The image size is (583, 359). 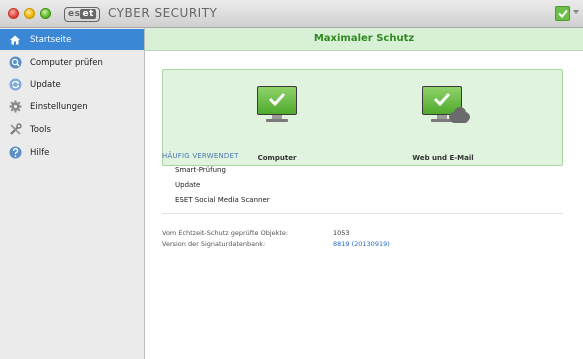 What do you see at coordinates (15, 130) in the screenshot?
I see `tools-icon` at bounding box center [15, 130].